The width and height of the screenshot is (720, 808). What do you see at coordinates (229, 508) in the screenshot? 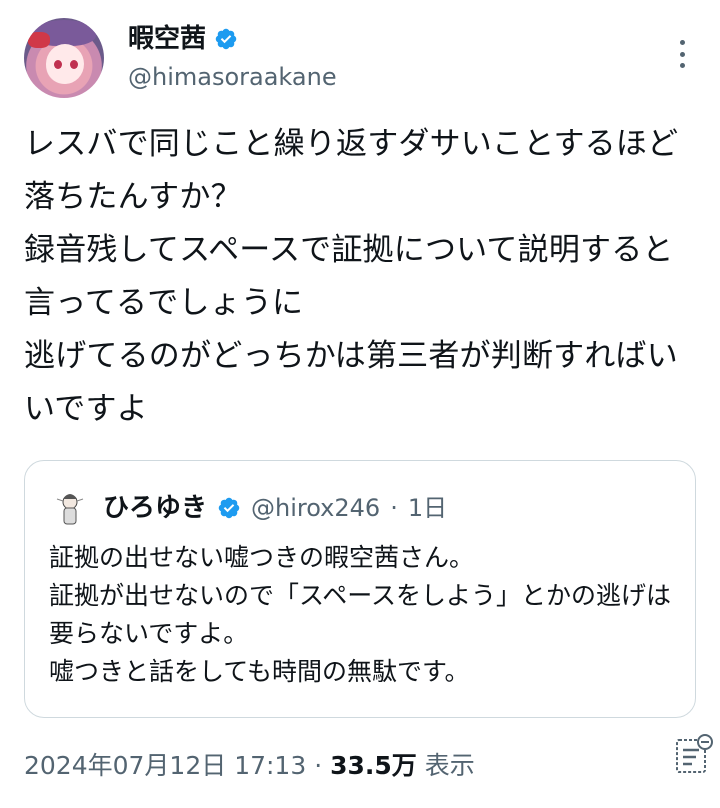
I see `quoted-verified-badge-icon` at bounding box center [229, 508].